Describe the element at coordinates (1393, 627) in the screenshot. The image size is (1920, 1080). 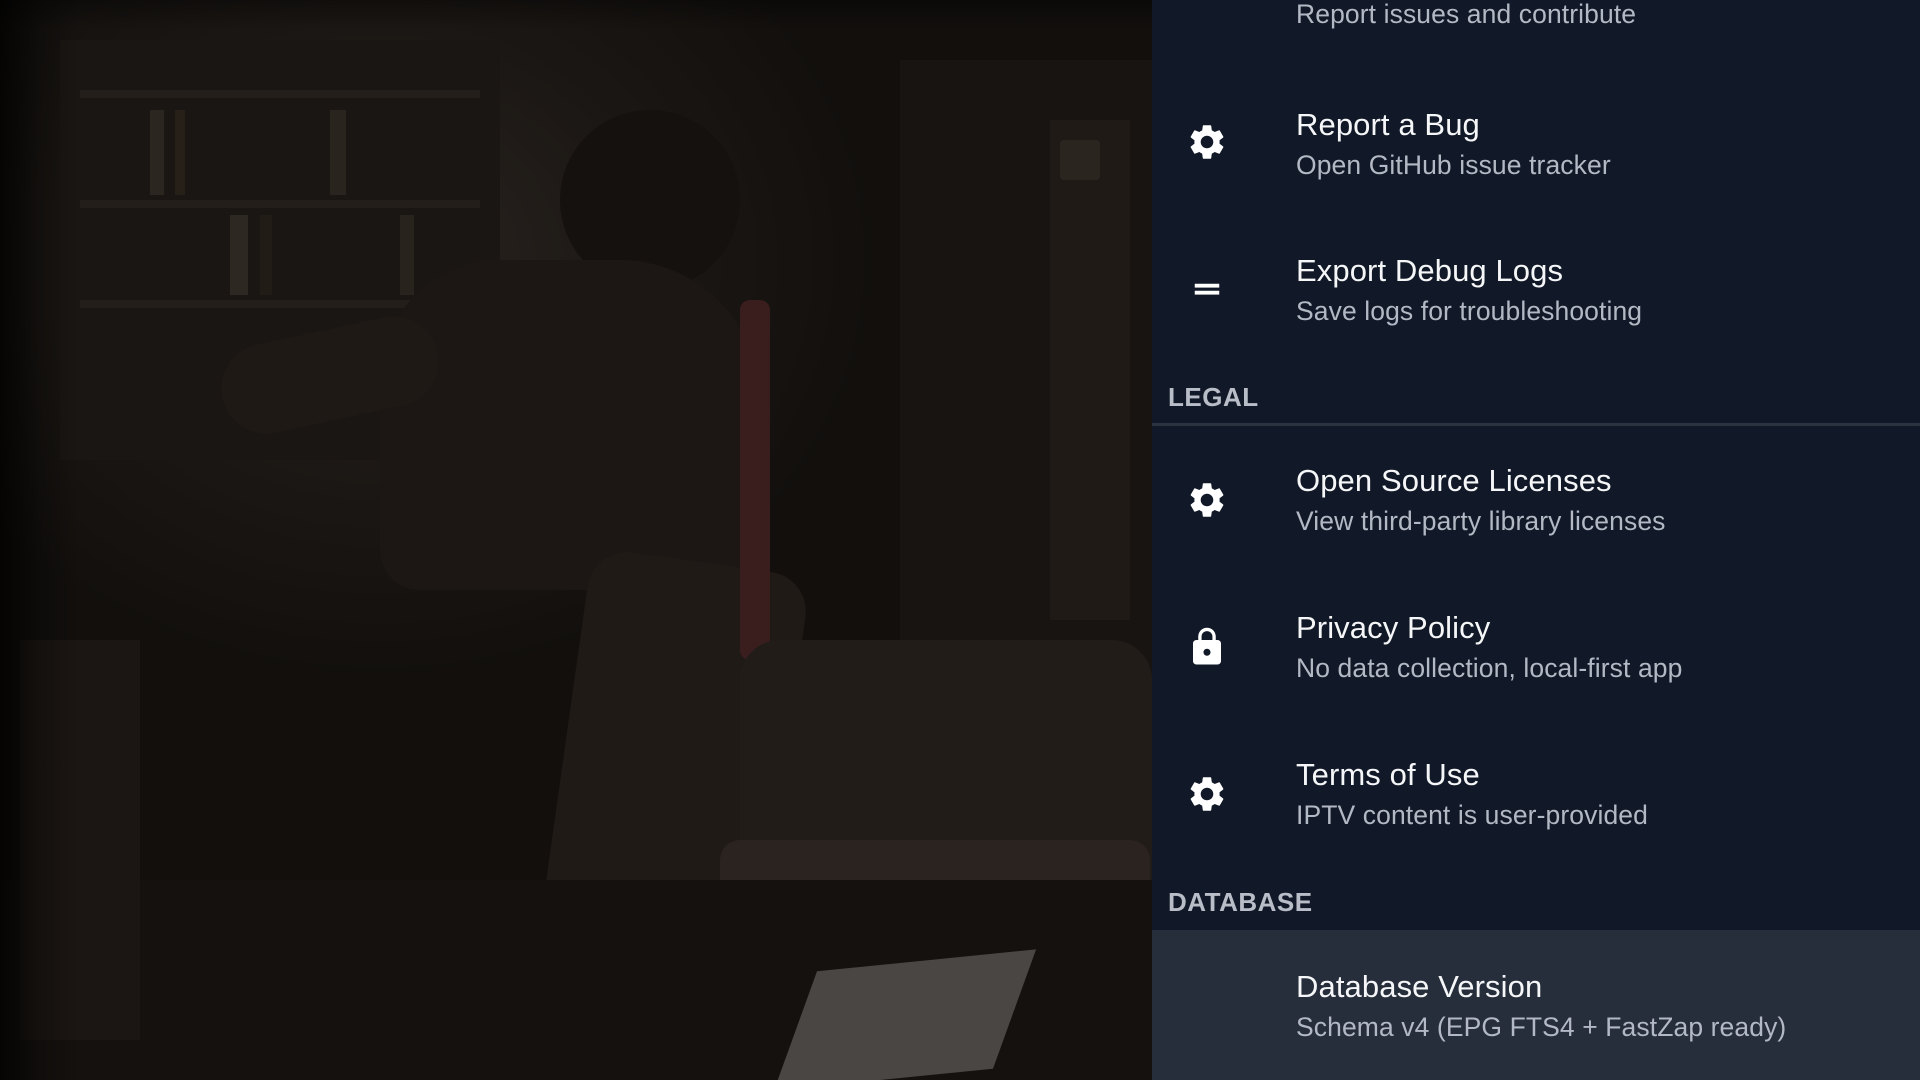
I see `settings-item-title: Privacy Policy` at that location.